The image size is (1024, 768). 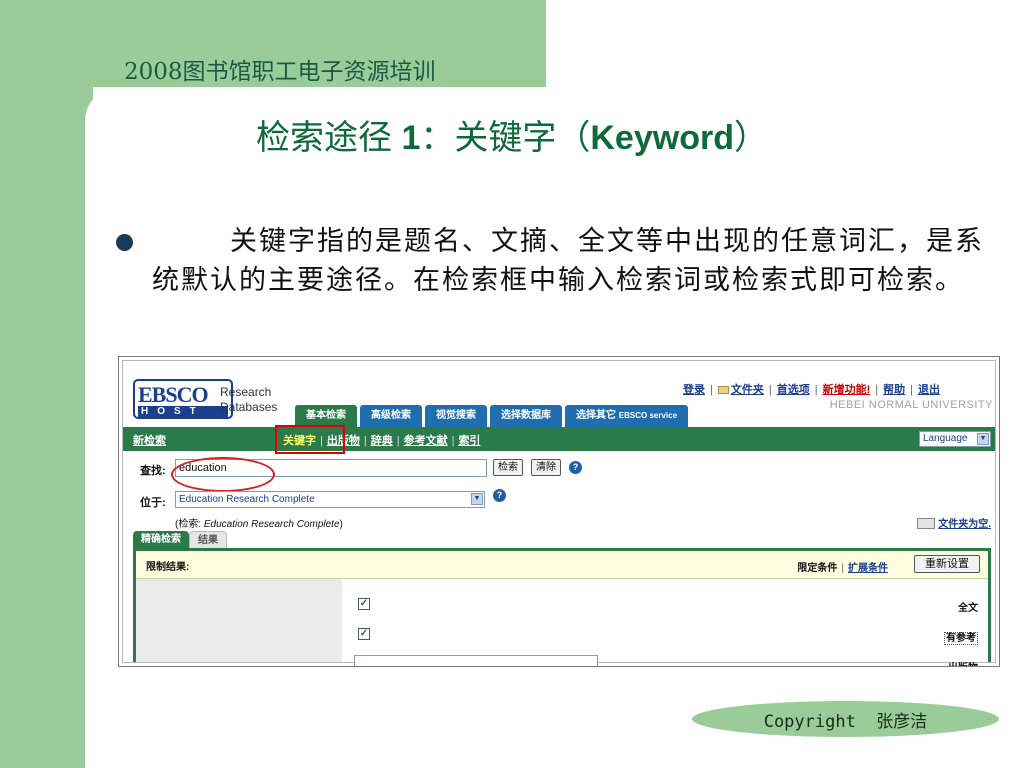 What do you see at coordinates (793, 390) in the screenshot?
I see `preferences-link: 首选项` at bounding box center [793, 390].